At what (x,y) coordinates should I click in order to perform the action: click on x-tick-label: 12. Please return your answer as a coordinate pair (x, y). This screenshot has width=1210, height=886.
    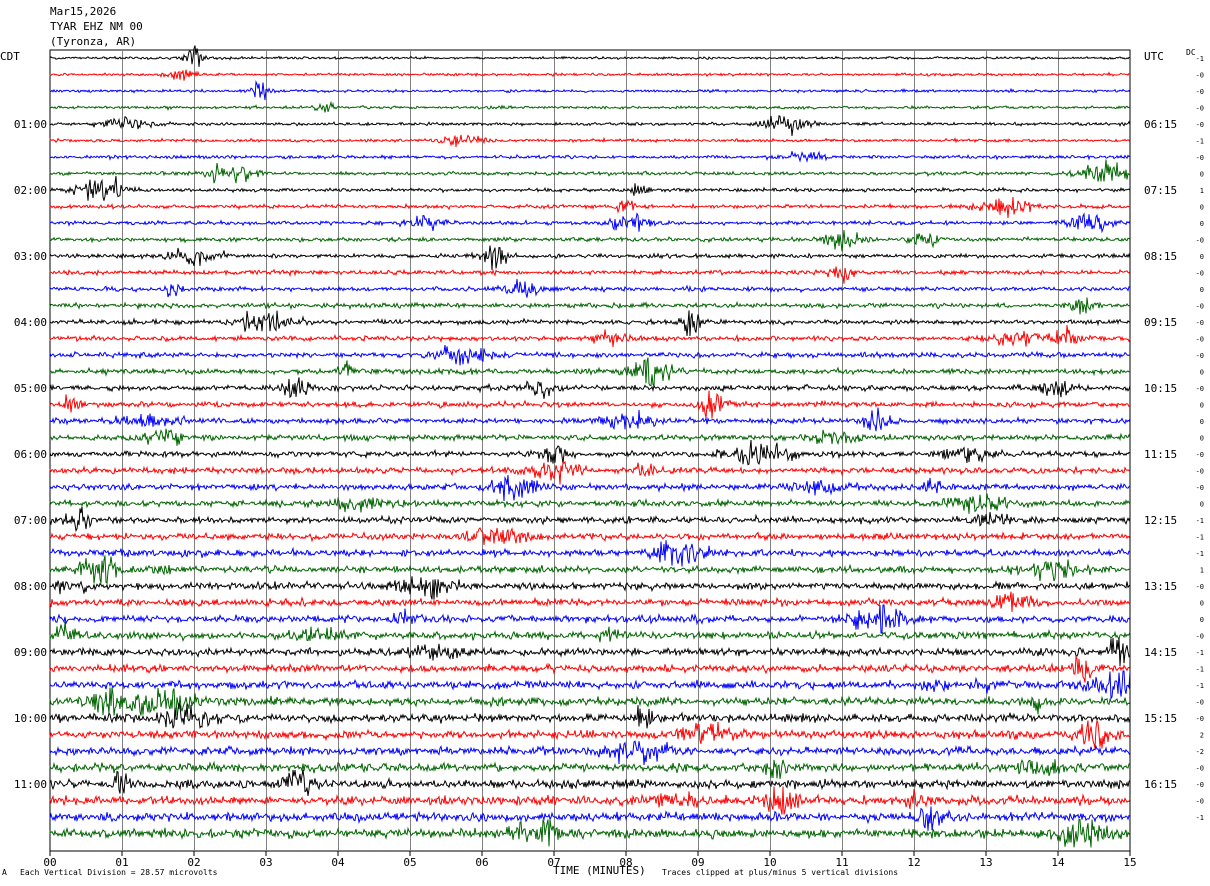
    Looking at the image, I should click on (913, 862).